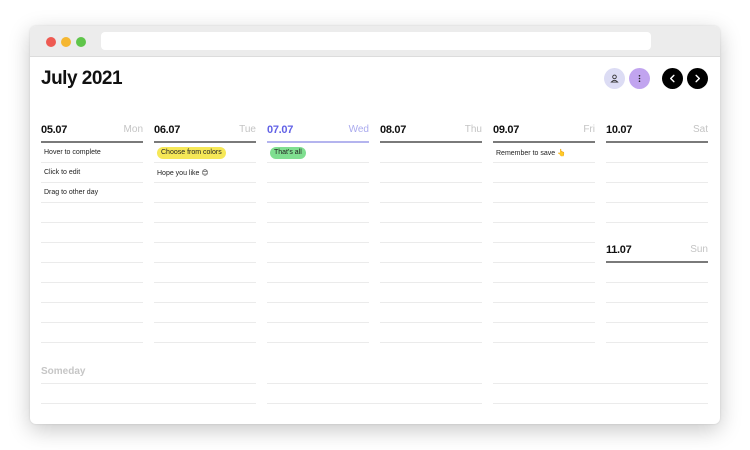 This screenshot has height=450, width=750. I want to click on day-header: 07.07 Wed, so click(318, 132).